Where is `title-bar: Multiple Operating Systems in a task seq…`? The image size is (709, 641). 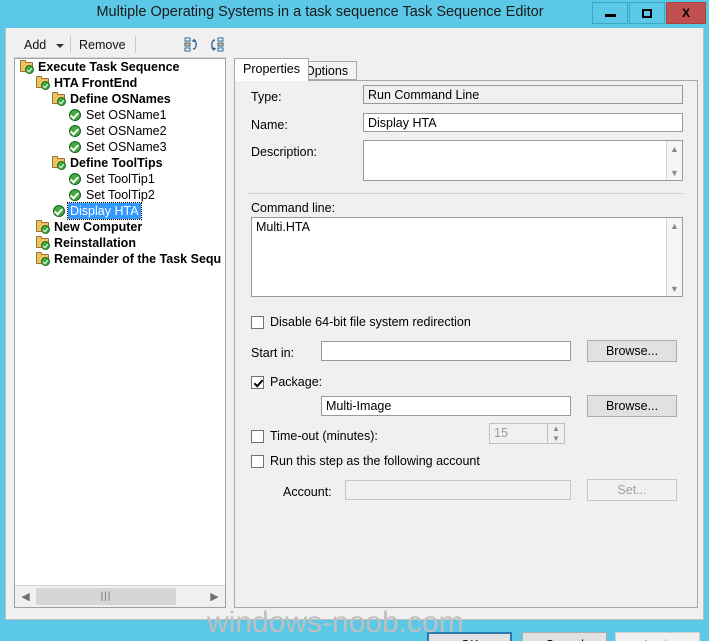 title-bar: Multiple Operating Systems in a task seq… is located at coordinates (354, 14).